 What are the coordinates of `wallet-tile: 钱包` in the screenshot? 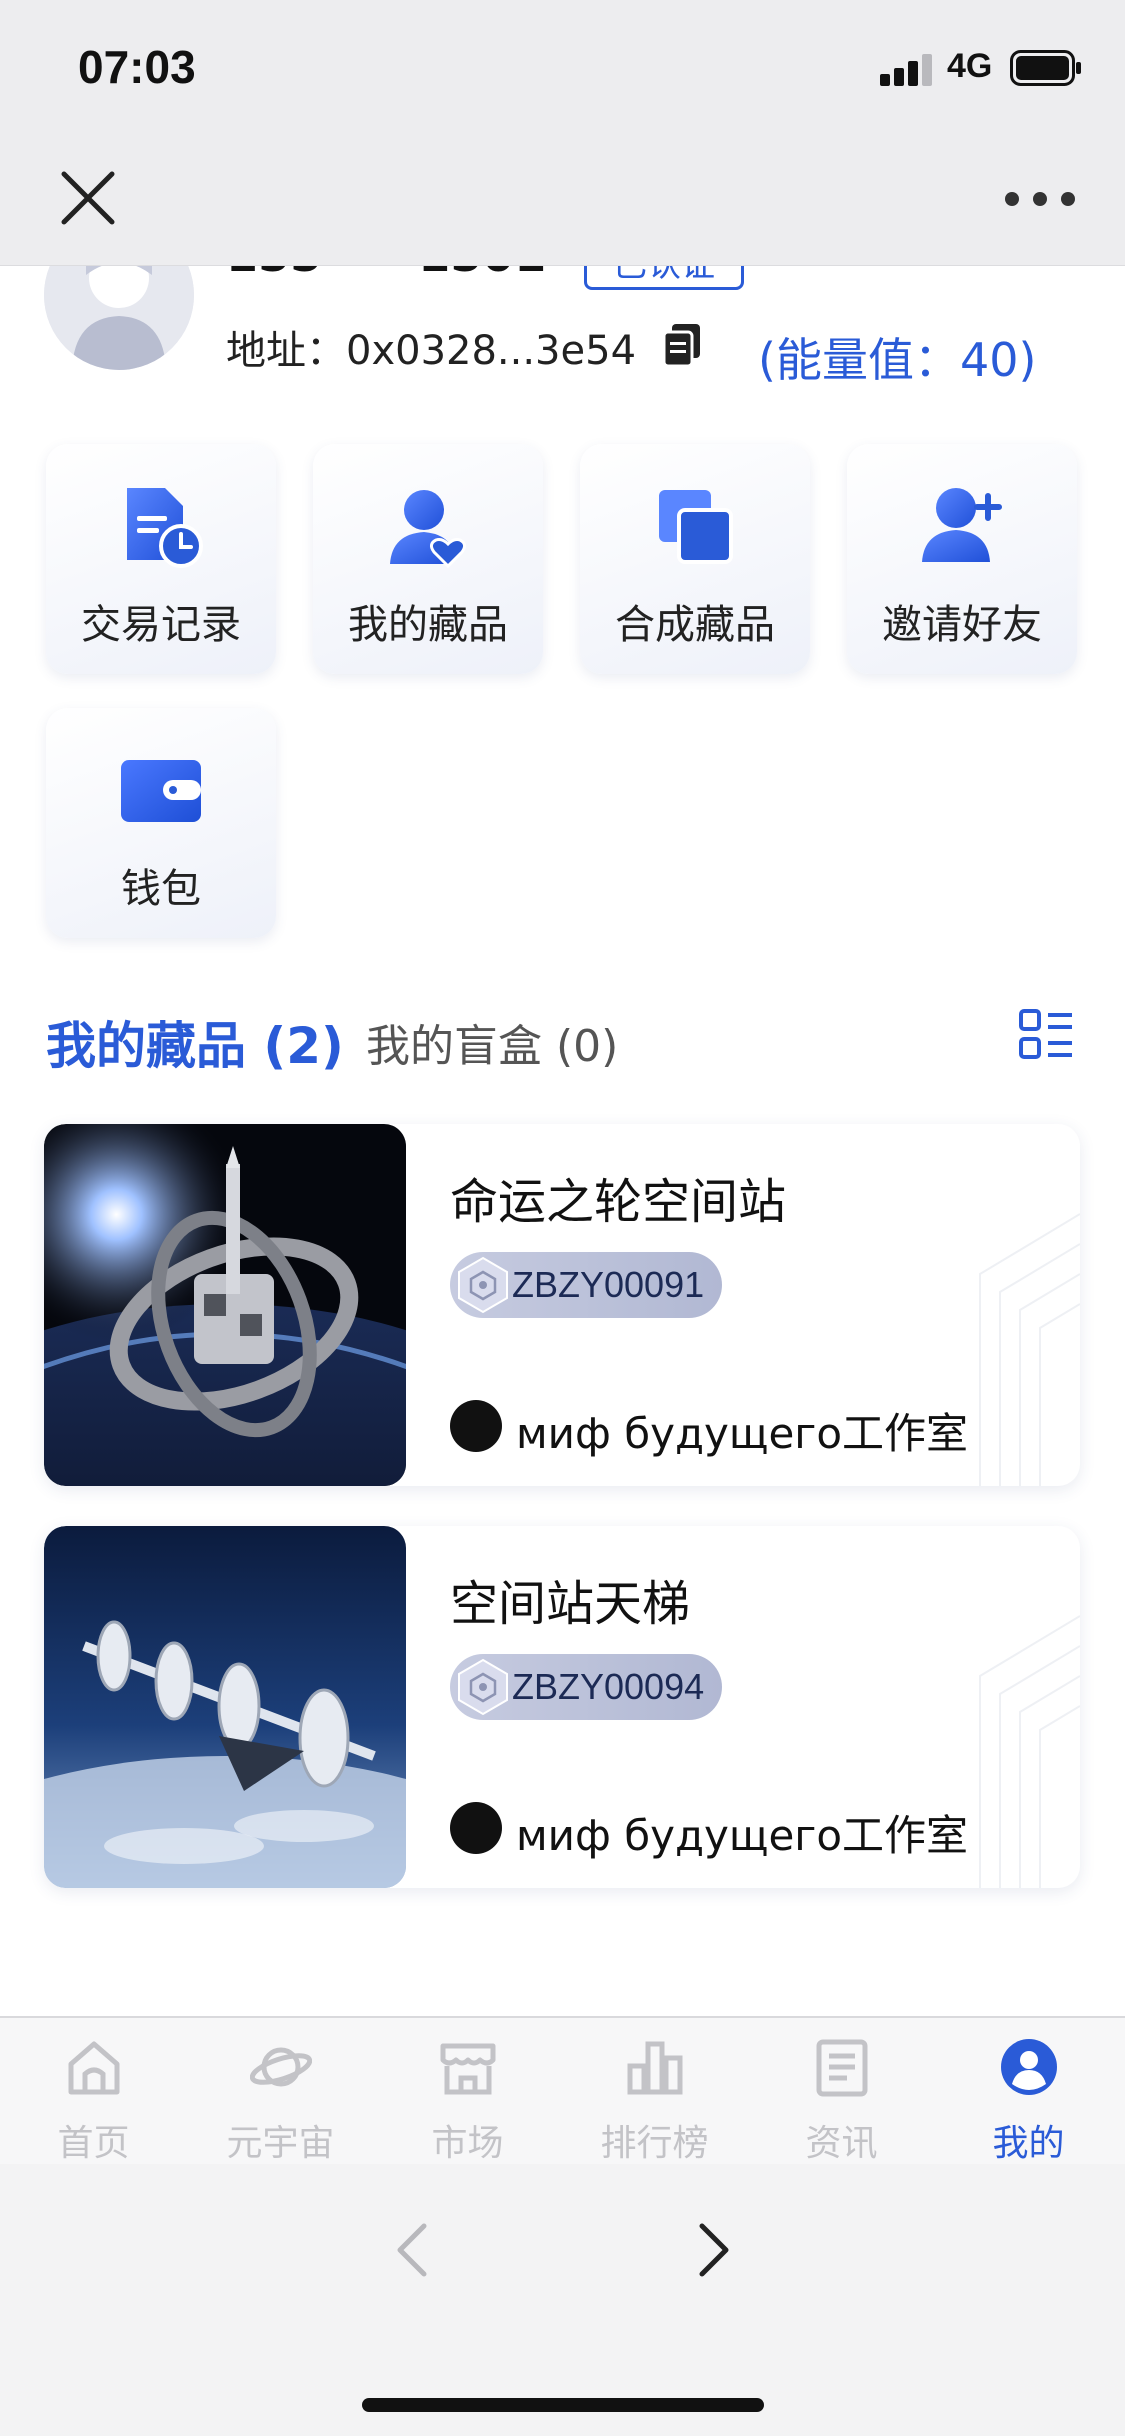 It's located at (161, 823).